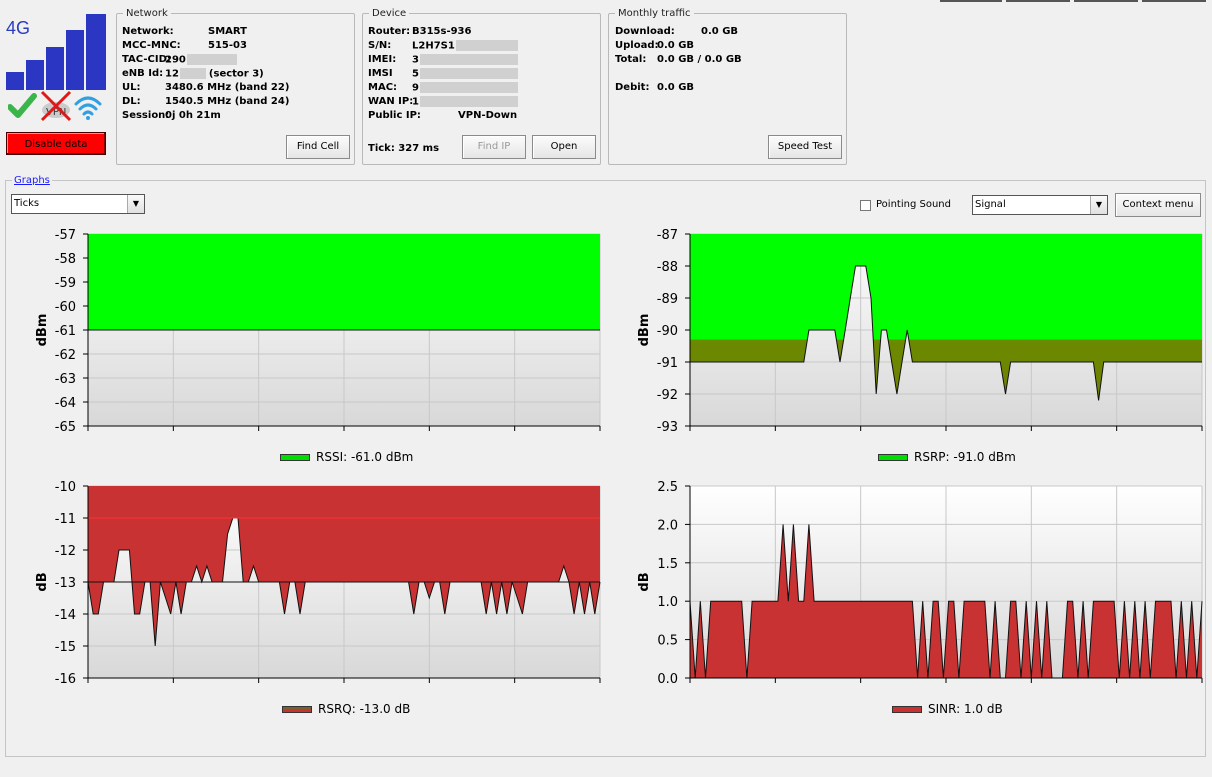 The image size is (1212, 777). I want to click on device-row-mac: MAC: 9, so click(443, 88).